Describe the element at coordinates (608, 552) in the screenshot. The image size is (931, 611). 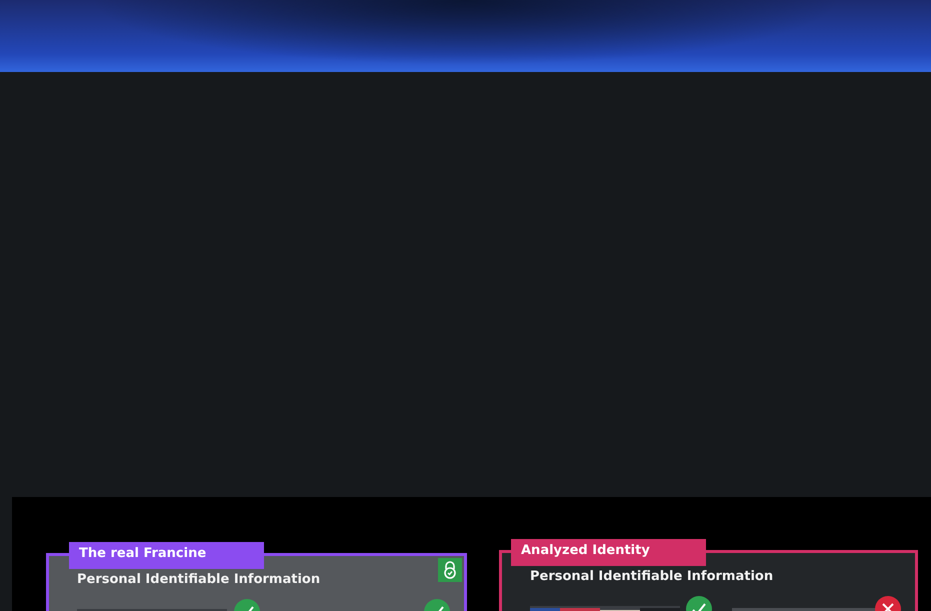
I see `card-title: Analyzed Identity` at that location.